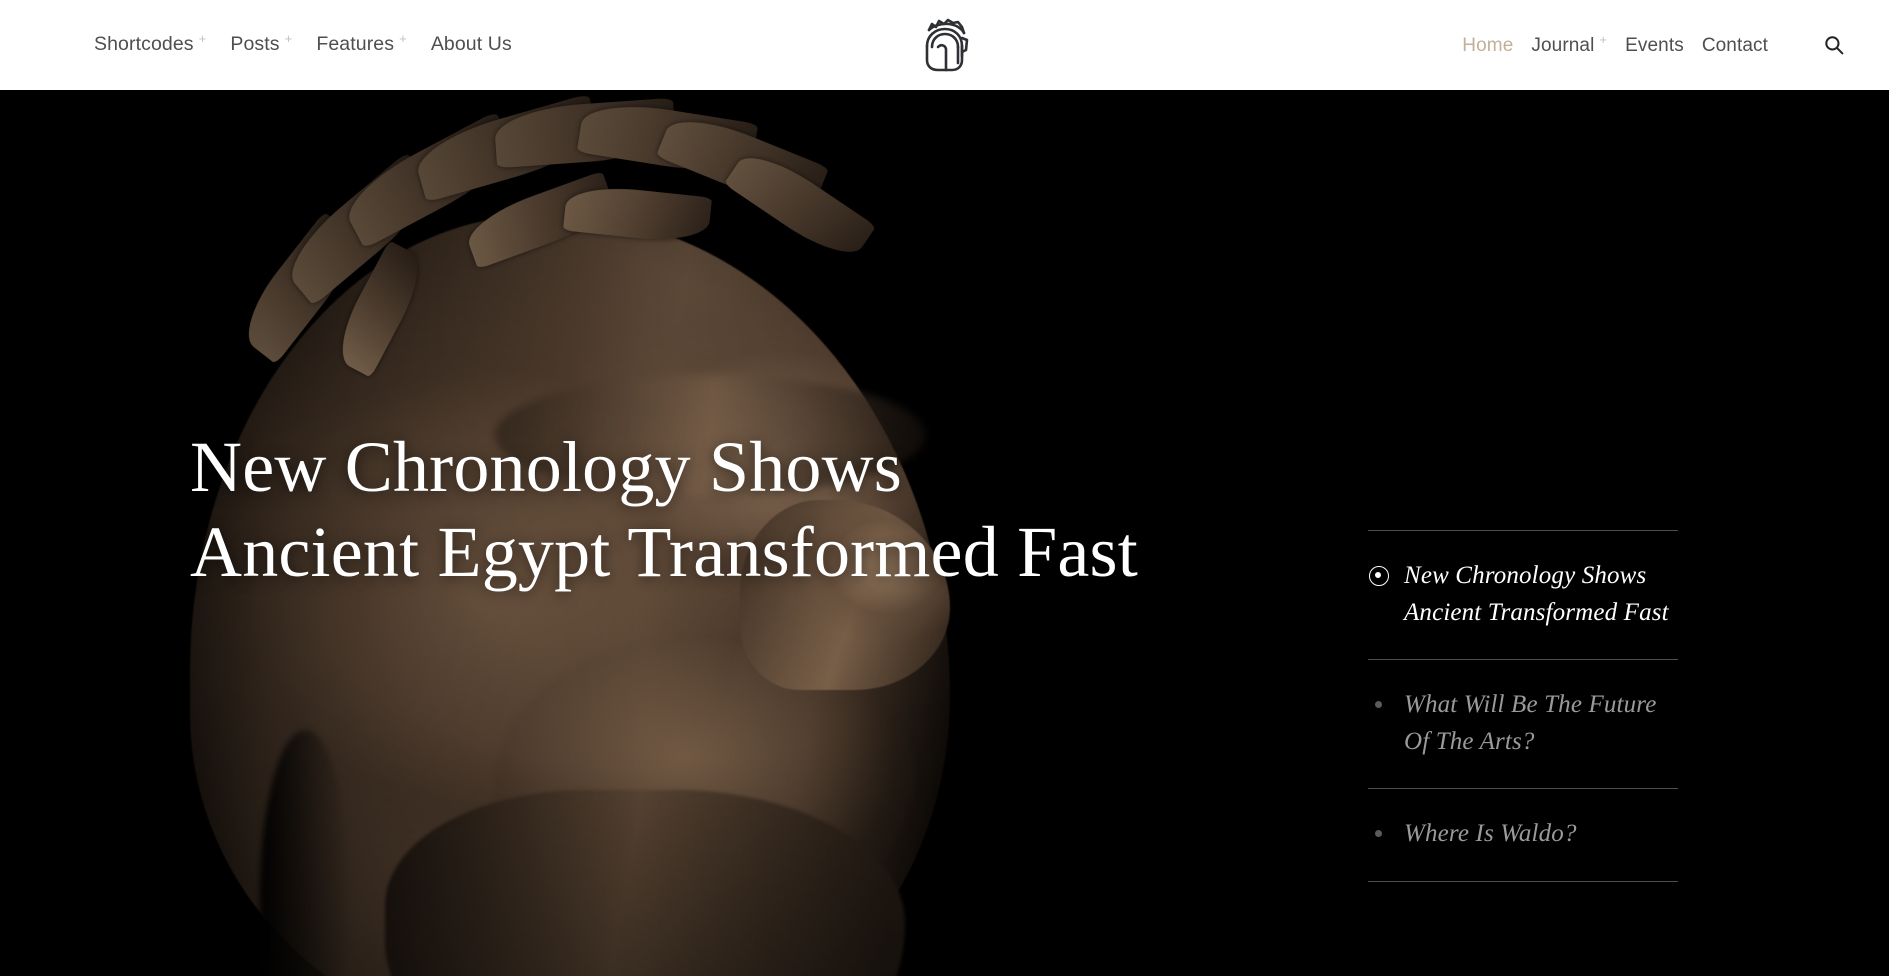 The image size is (1889, 976). Describe the element at coordinates (355, 44) in the screenshot. I see `nav-item-label: Features` at that location.